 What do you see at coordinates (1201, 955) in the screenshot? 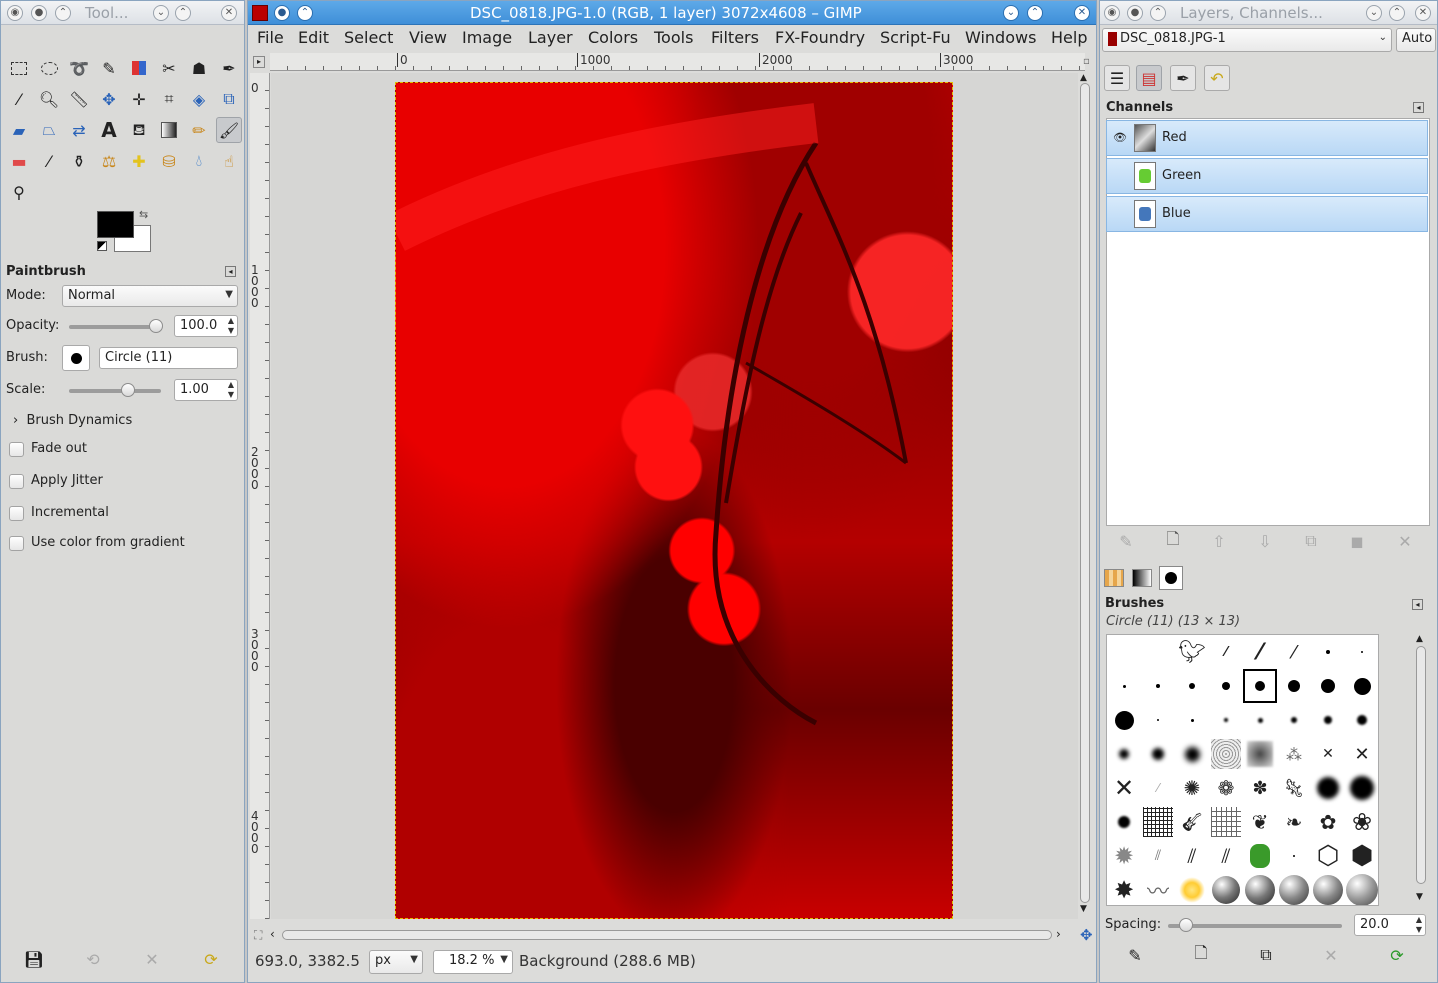
I see `new-brush-icon: 🗋︎` at bounding box center [1201, 955].